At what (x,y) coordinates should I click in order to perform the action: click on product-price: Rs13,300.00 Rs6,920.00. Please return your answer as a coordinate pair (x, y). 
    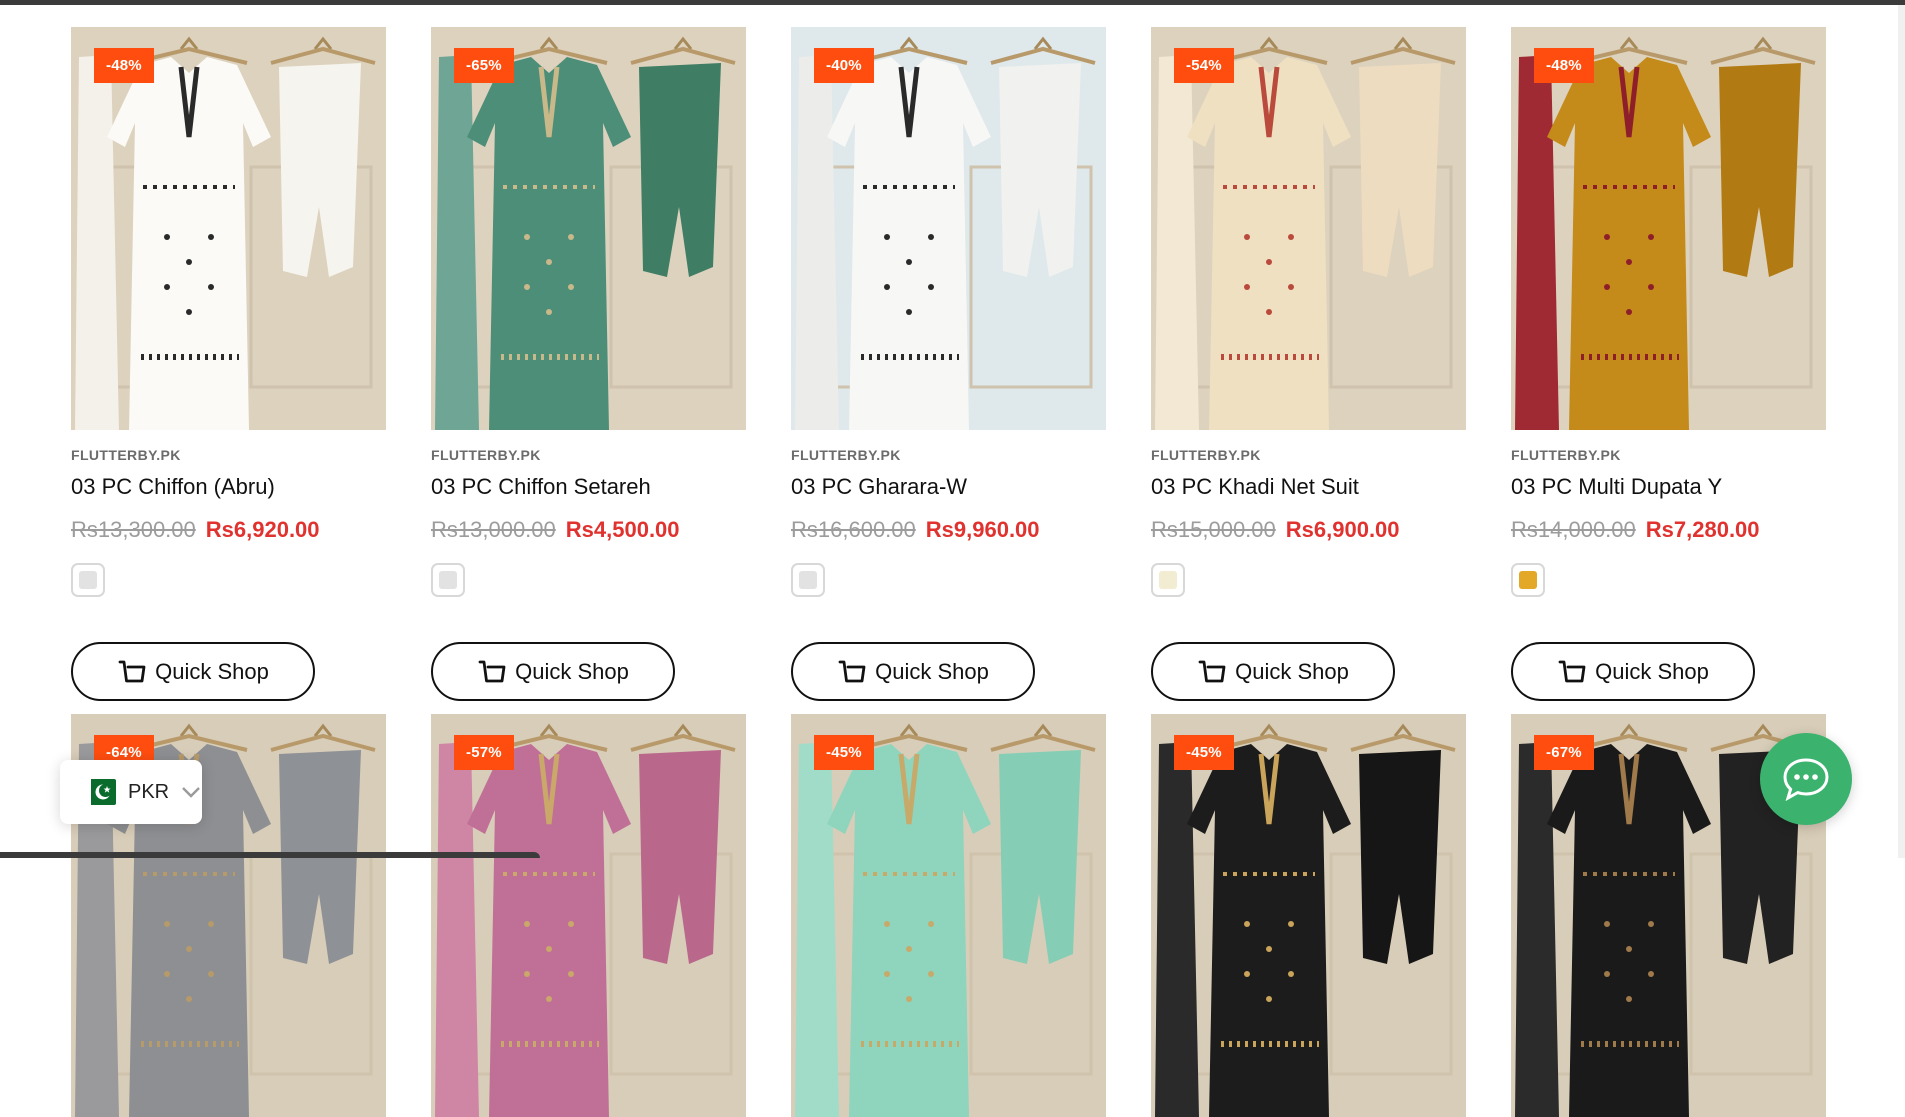
    Looking at the image, I should click on (195, 530).